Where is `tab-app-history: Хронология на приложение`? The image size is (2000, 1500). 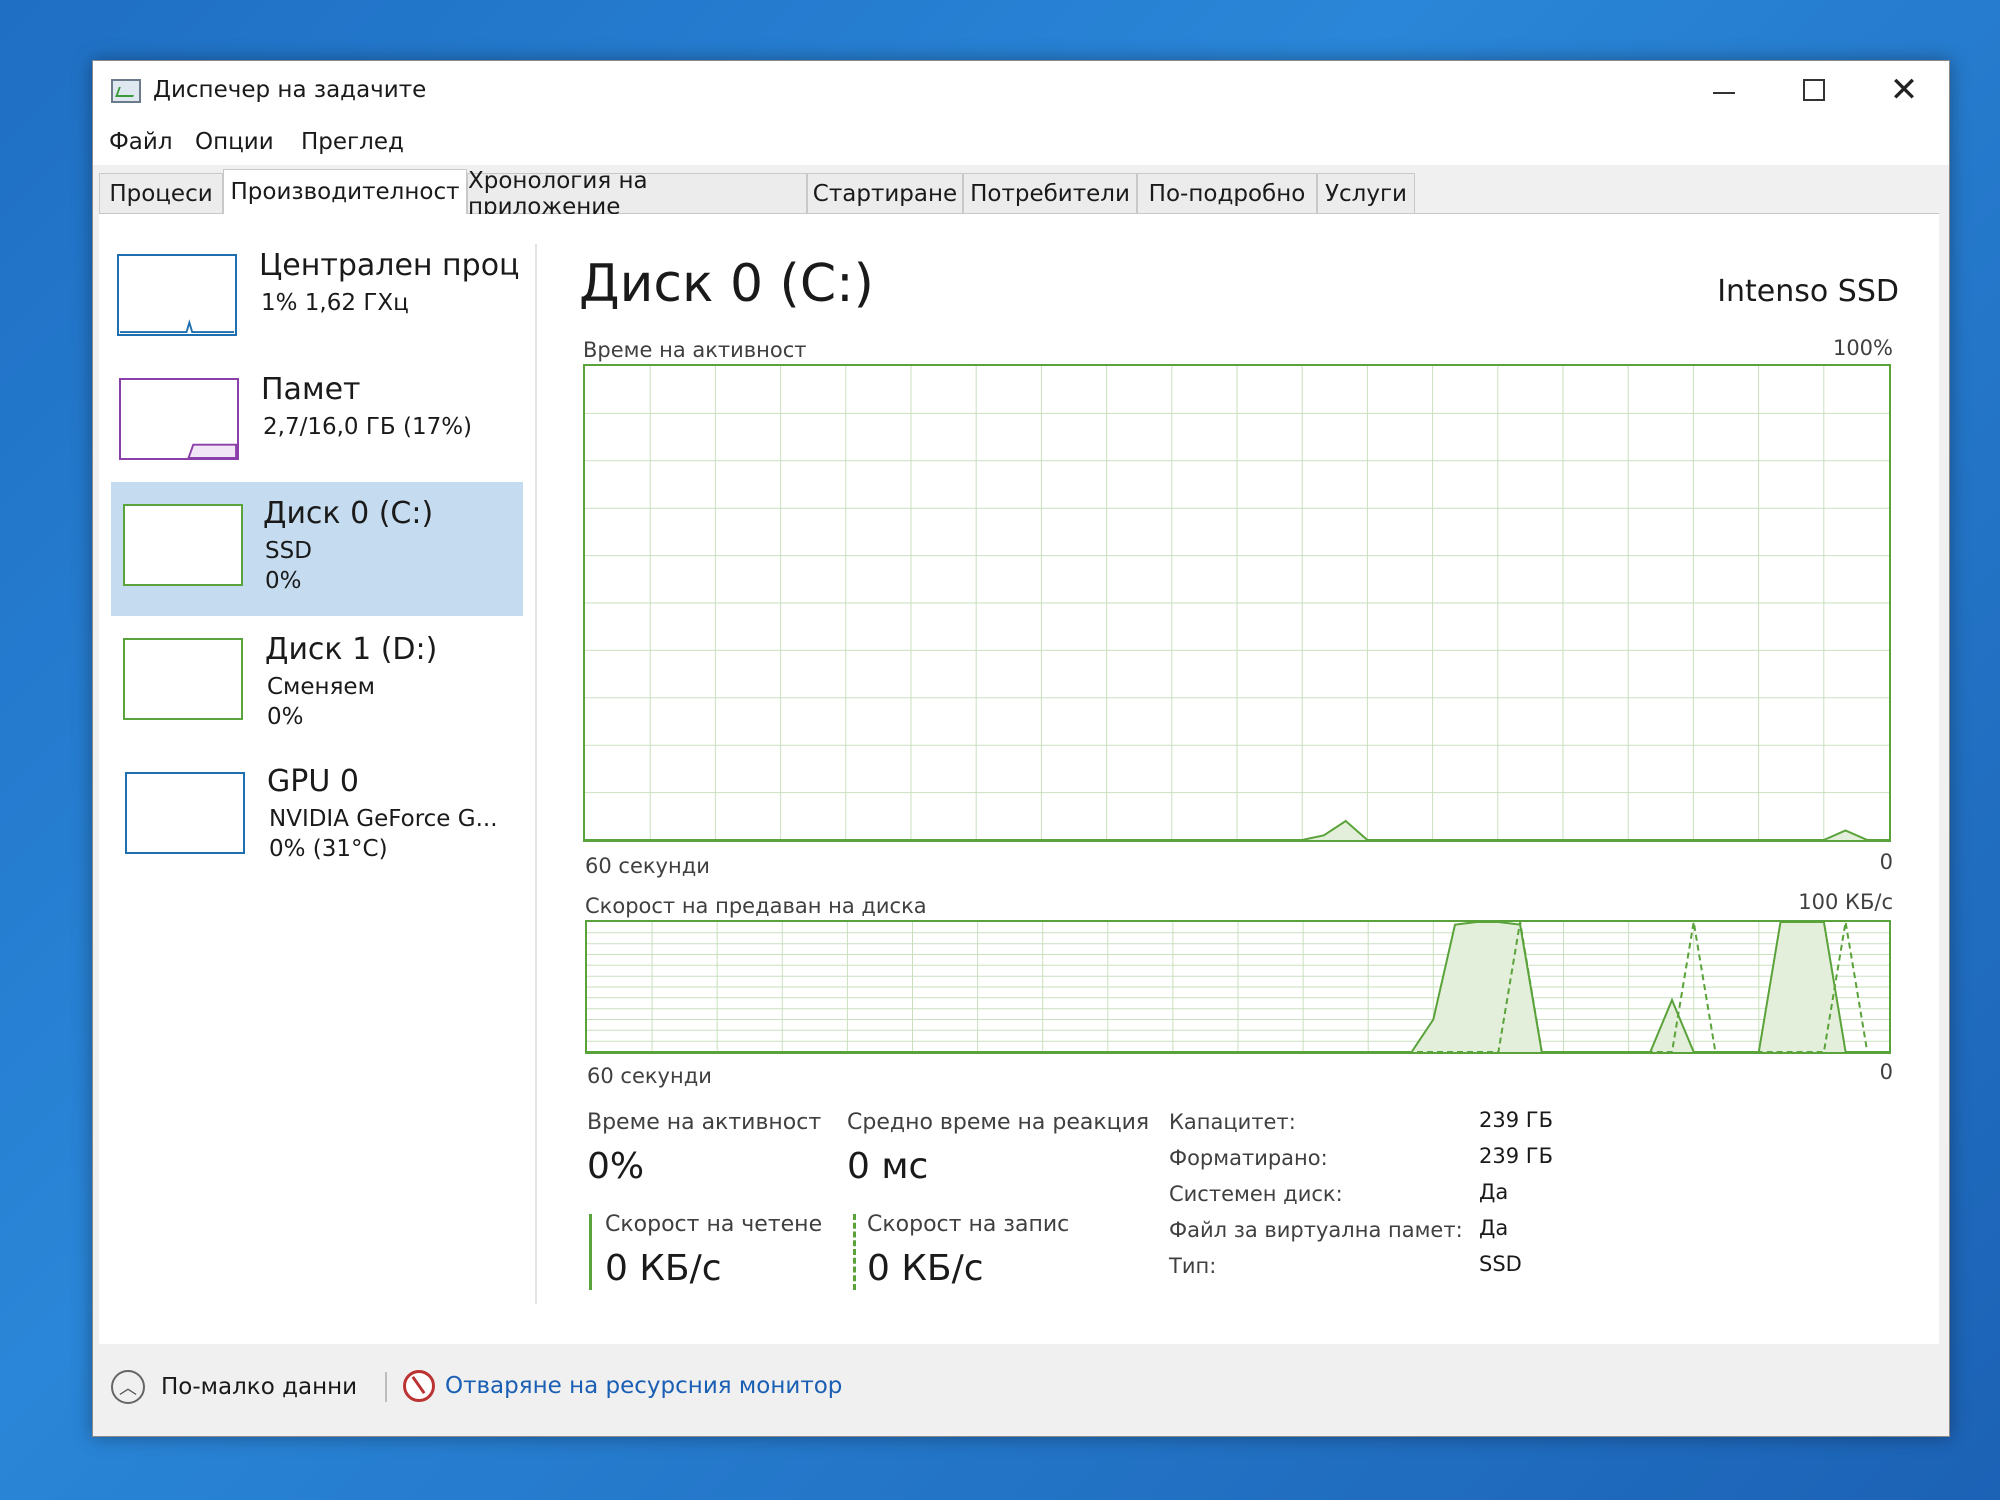
tab-app-history: Хронология на приложение is located at coordinates (637, 194).